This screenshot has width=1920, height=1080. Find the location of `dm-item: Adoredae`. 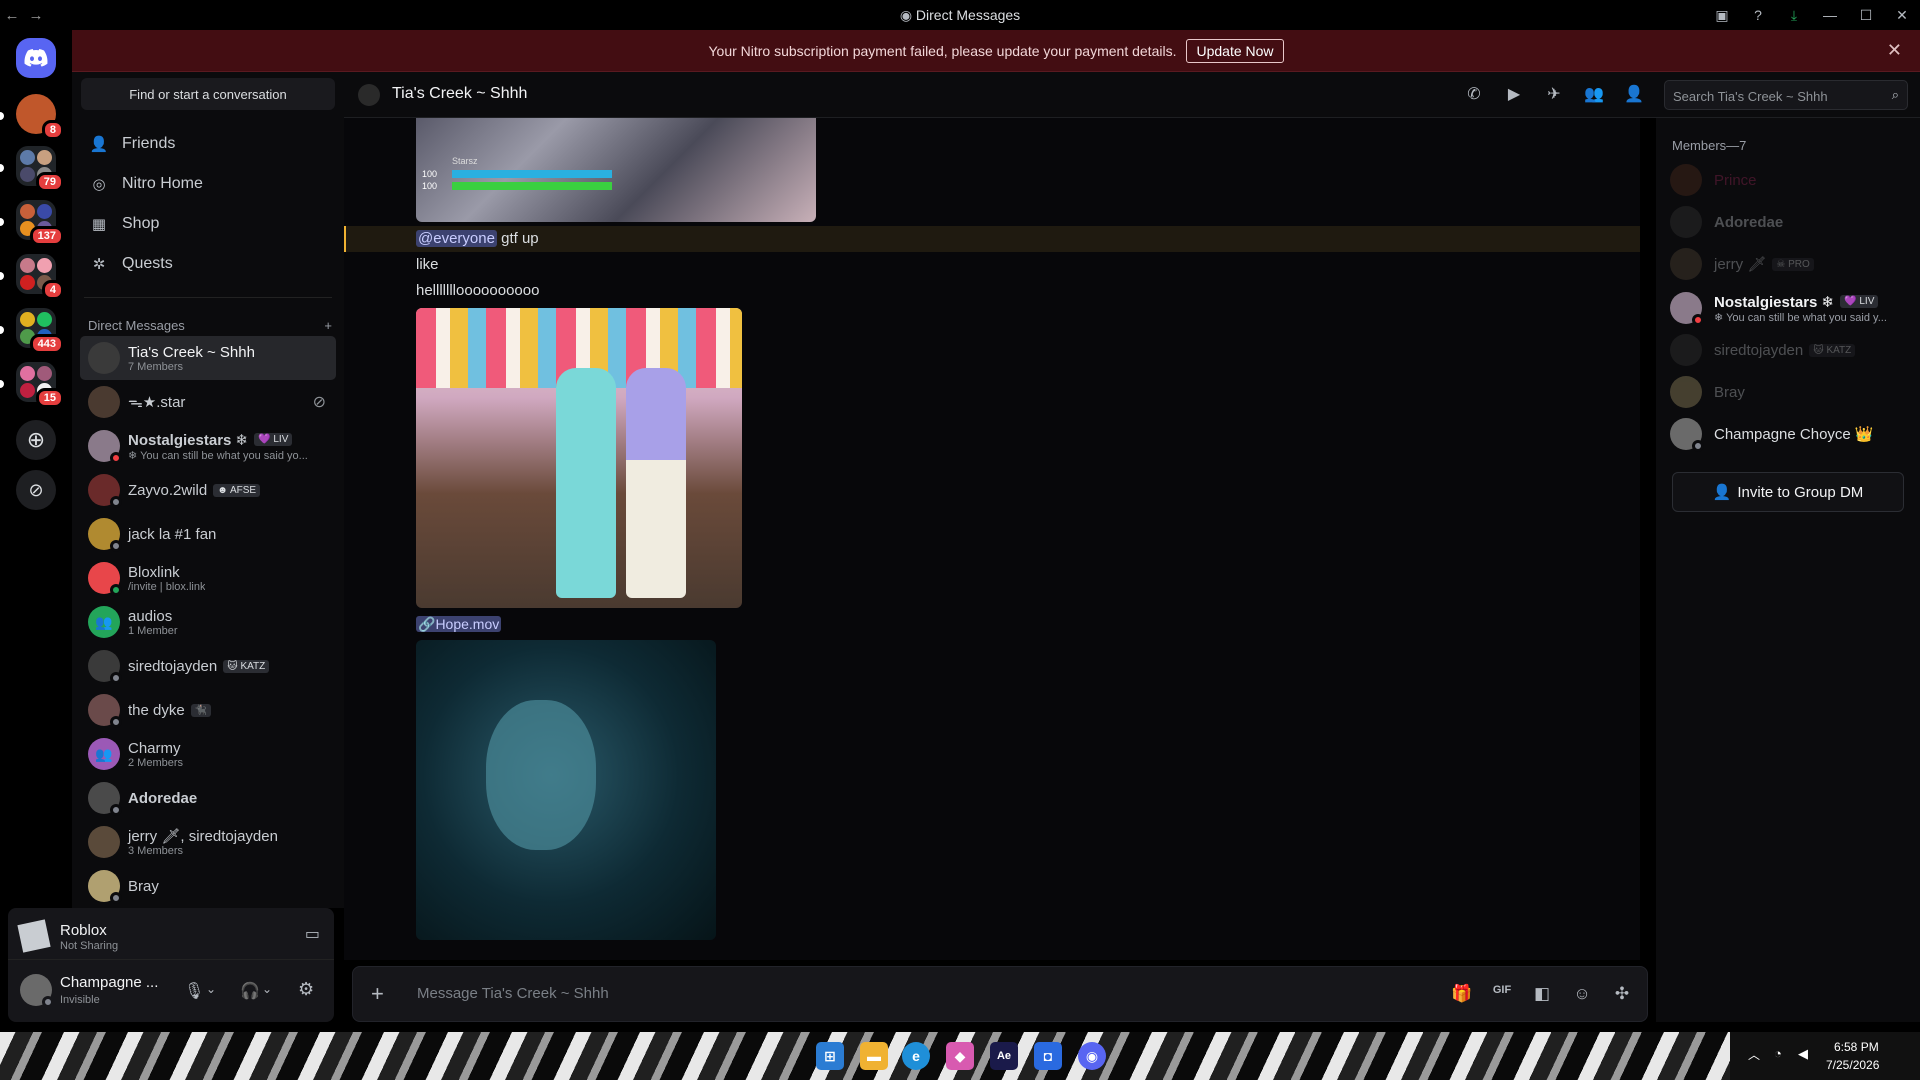

dm-item: Adoredae is located at coordinates (208, 798).